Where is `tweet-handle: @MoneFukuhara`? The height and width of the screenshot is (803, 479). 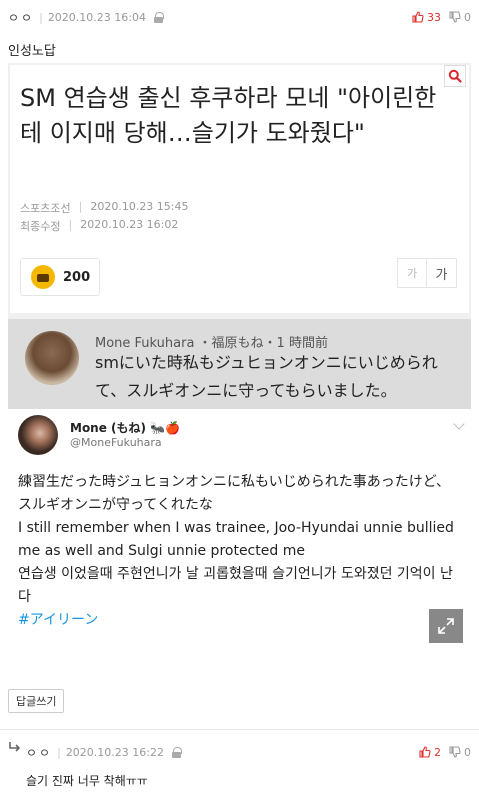
tweet-handle: @MoneFukuhara is located at coordinates (116, 442).